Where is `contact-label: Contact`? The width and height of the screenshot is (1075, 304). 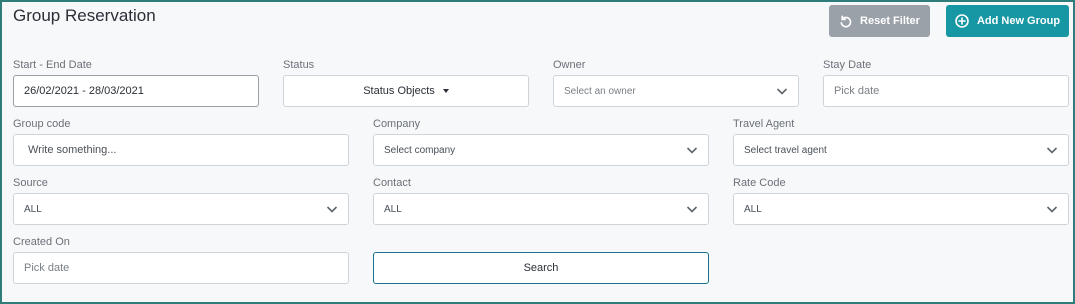
contact-label: Contact is located at coordinates (392, 183).